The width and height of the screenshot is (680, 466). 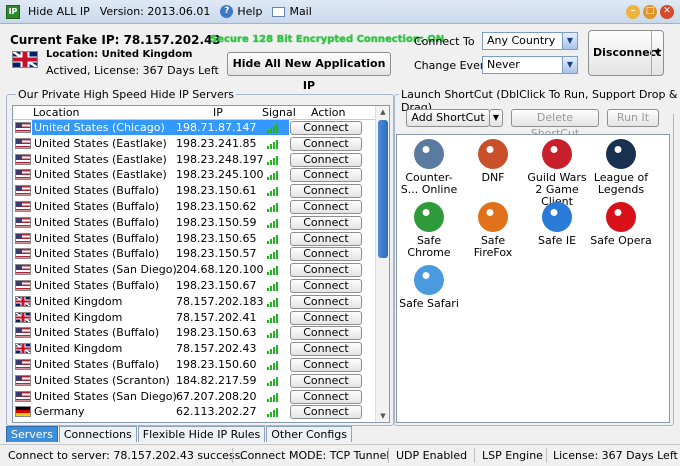 I want to click on maximize-button: □, so click(x=650, y=12).